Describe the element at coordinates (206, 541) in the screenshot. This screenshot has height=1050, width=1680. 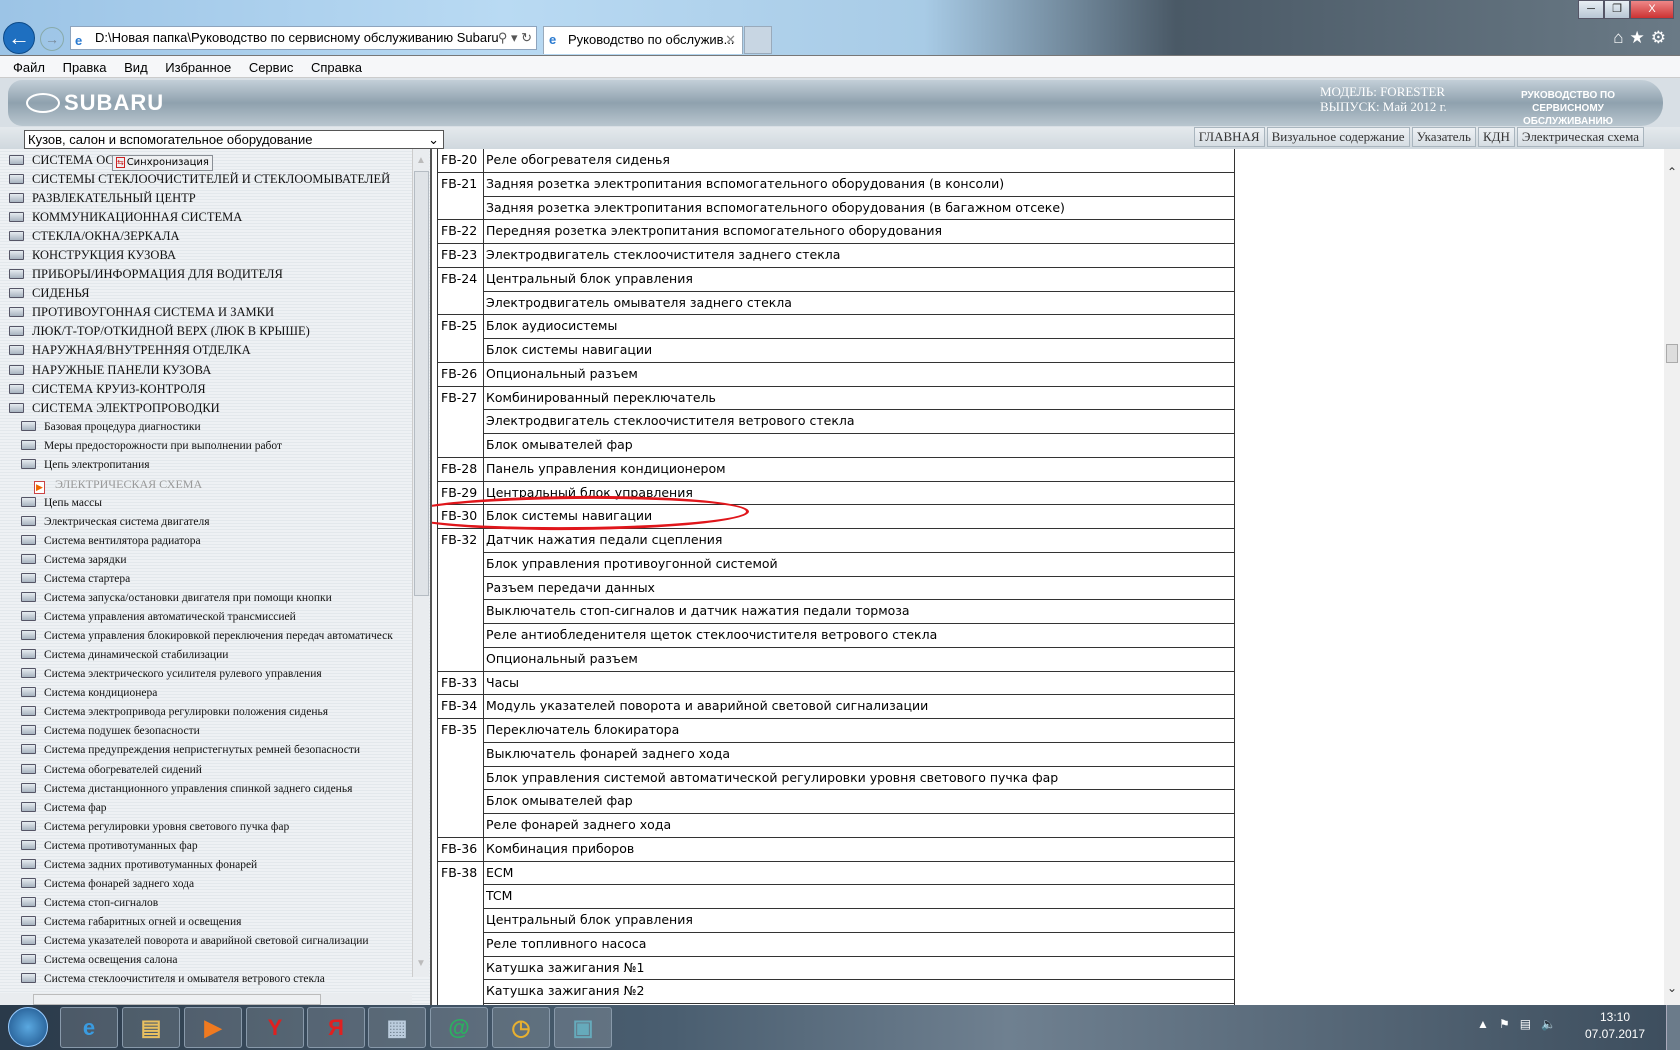
I see `tree-item: Система вентилятора радиатора` at that location.